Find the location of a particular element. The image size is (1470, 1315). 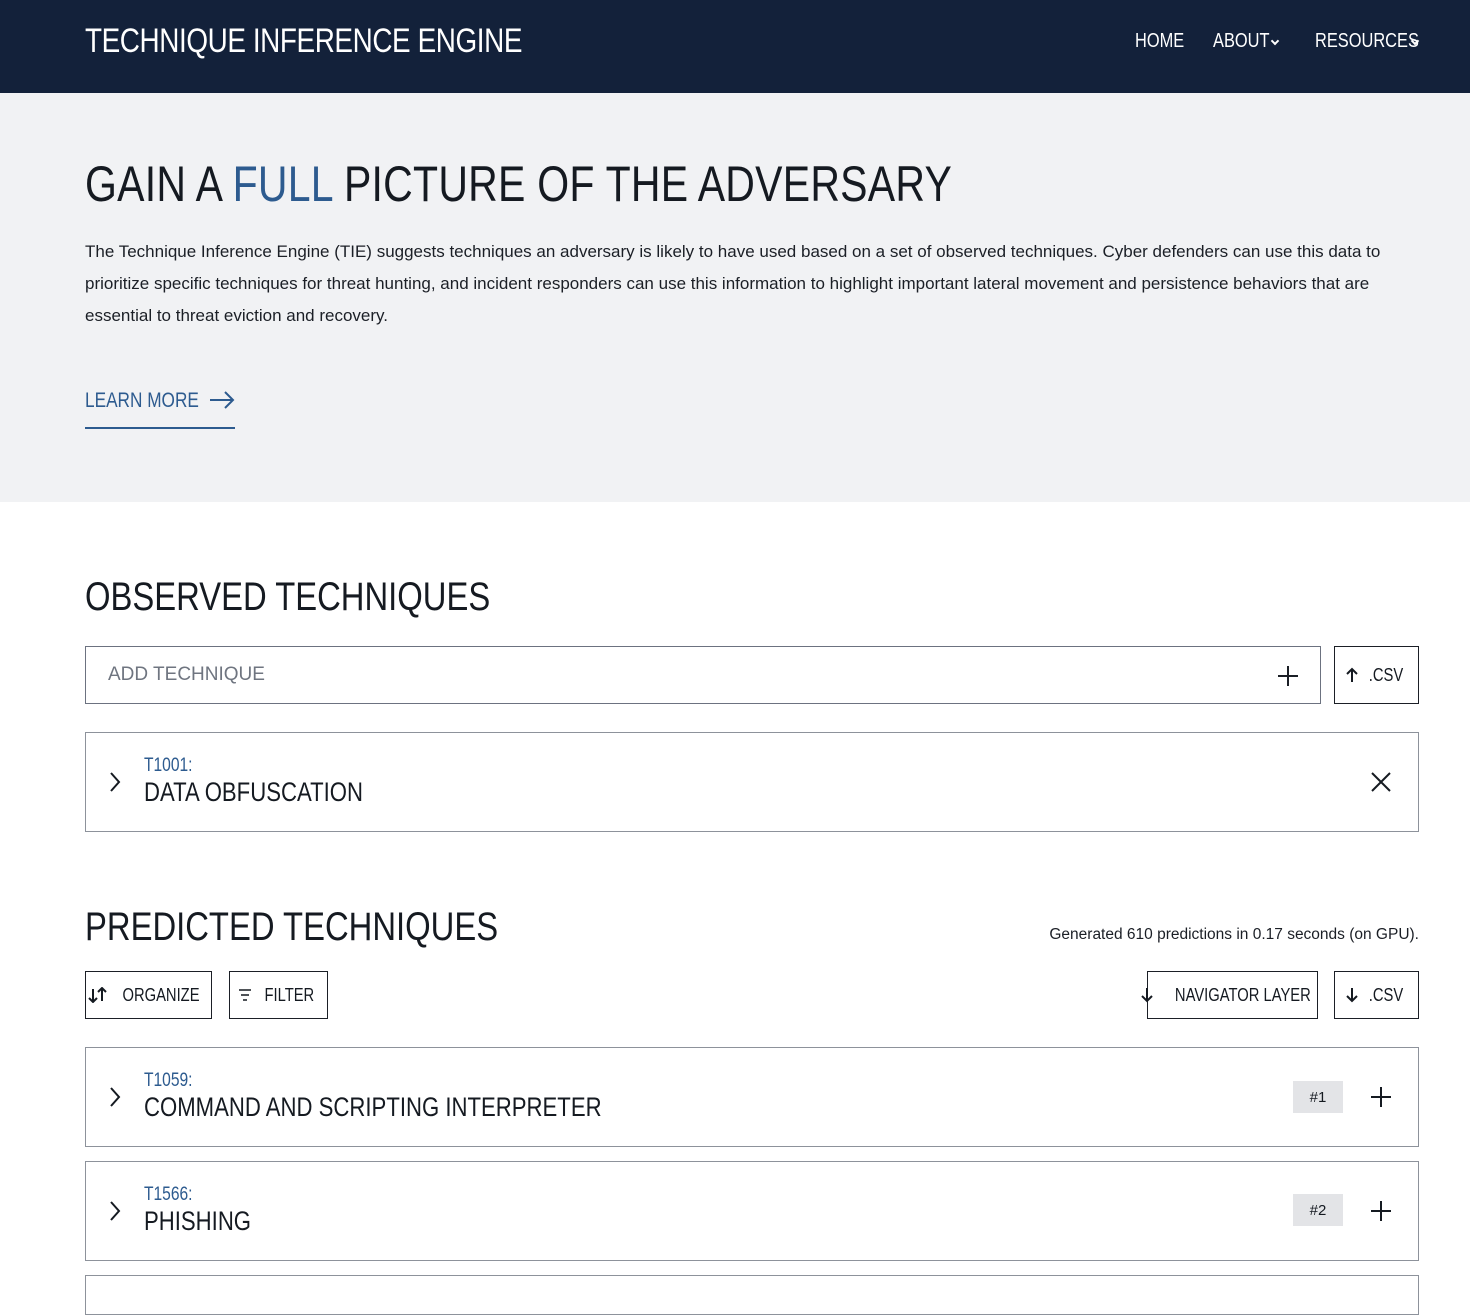

hero-title: GAIN A FULL PICTURE OF THE ADVERSARY is located at coordinates (518, 184).